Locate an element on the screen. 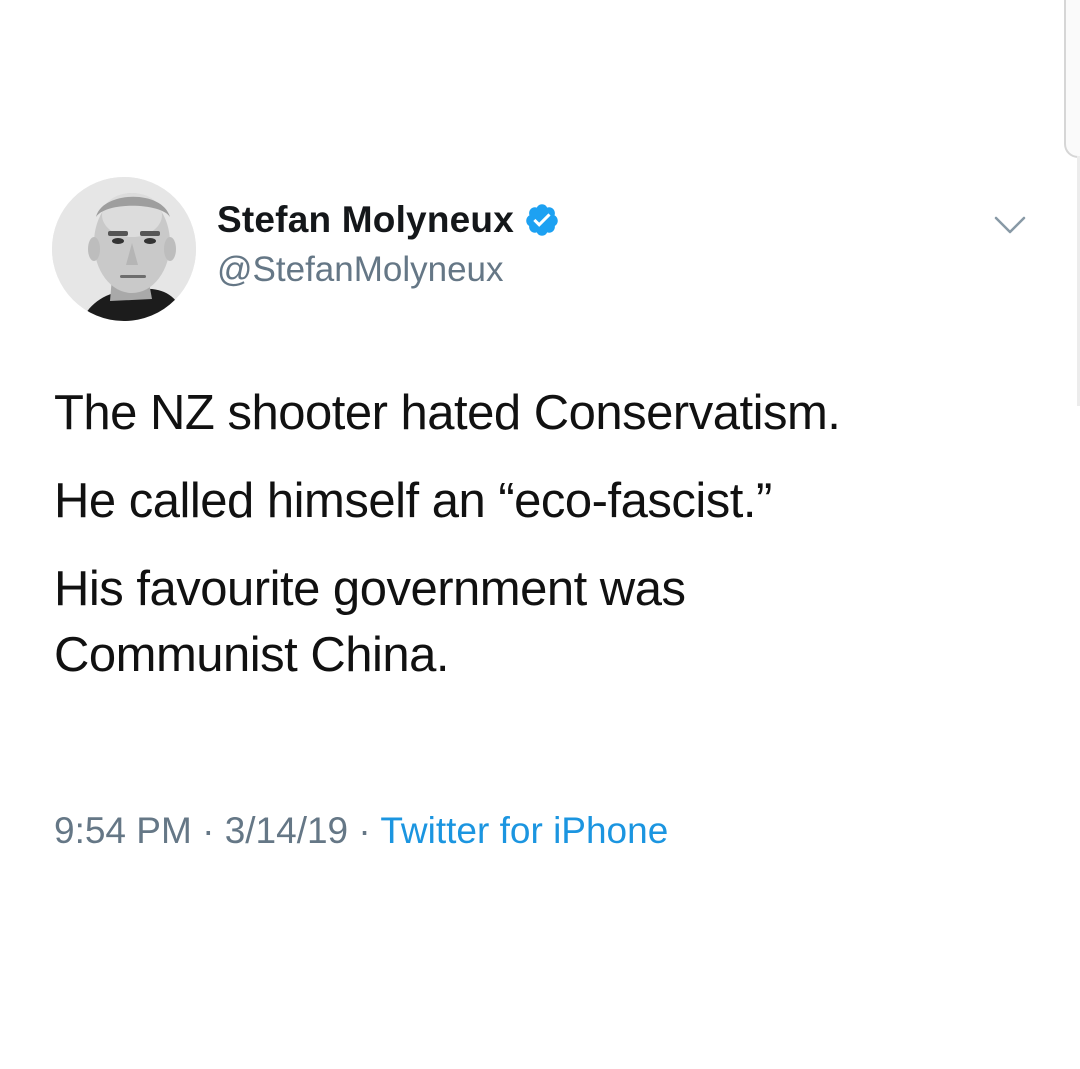 This screenshot has width=1080, height=1069. author-name-row: Stefan Molyneux is located at coordinates (388, 220).